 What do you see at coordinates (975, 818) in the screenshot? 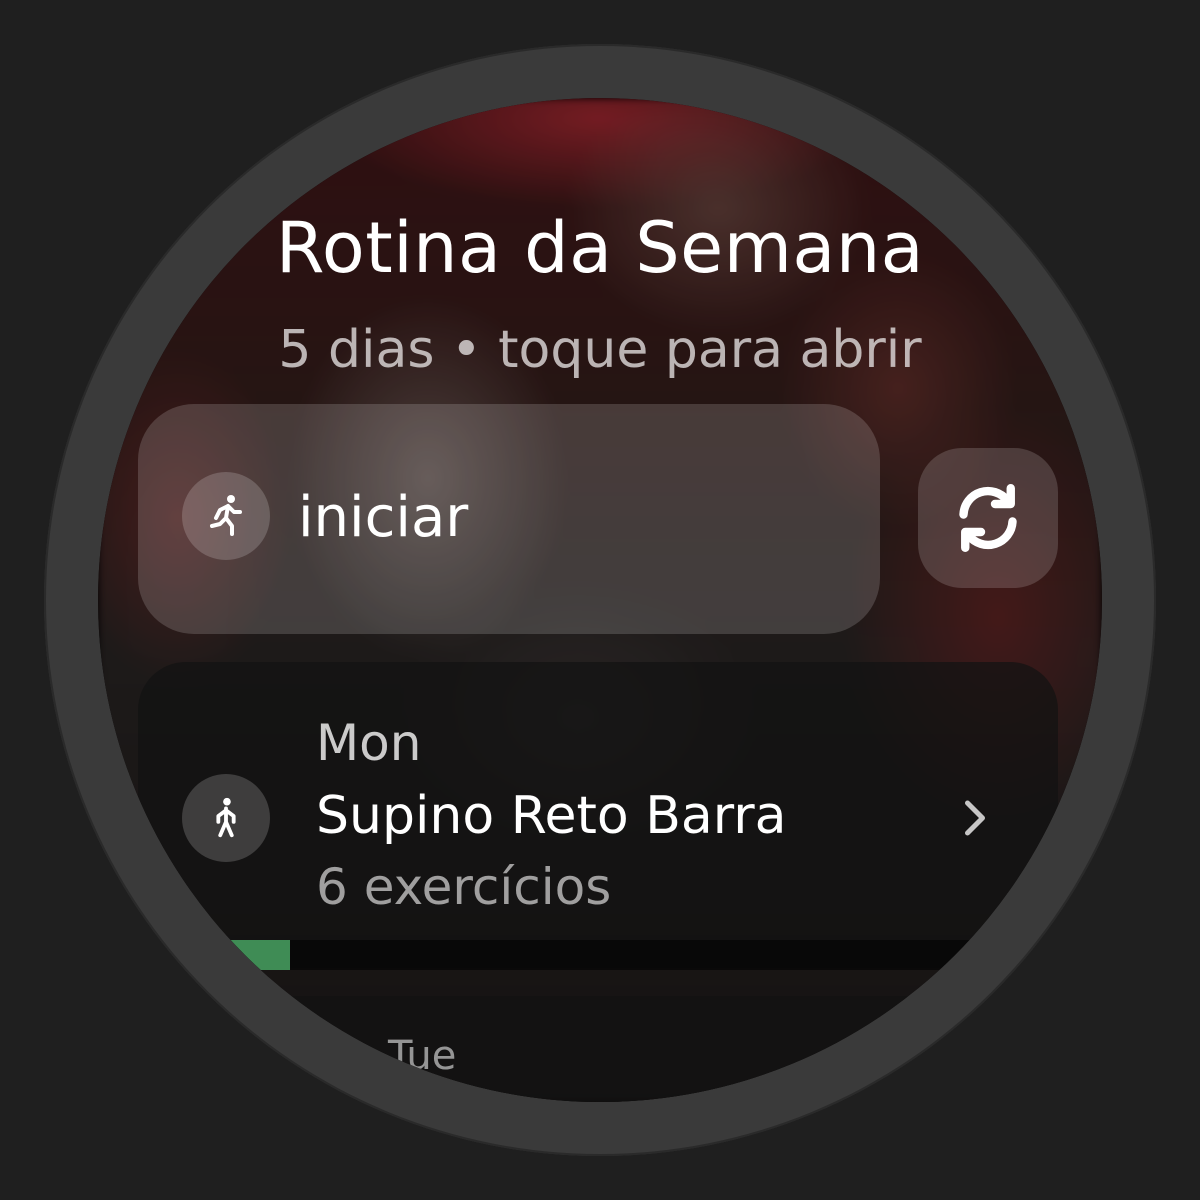
I see `chevron-right-icon` at bounding box center [975, 818].